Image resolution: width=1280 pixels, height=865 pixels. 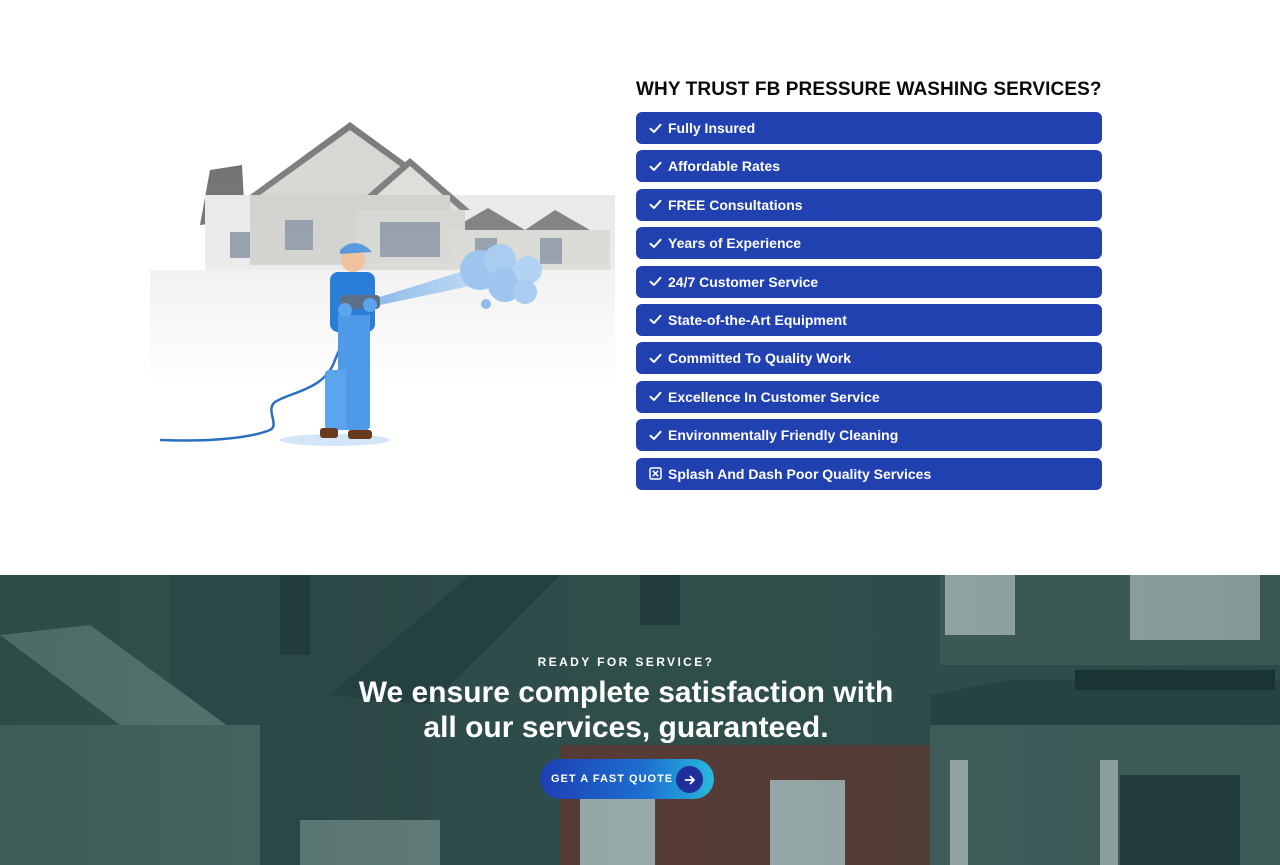 I want to click on trust-item-label: State-of-the-Art Equipment, so click(x=757, y=319).